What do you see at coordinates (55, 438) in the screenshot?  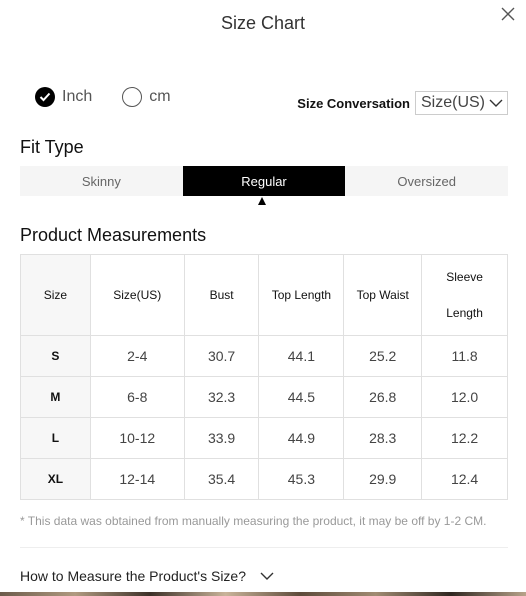 I see `cell-size: L` at bounding box center [55, 438].